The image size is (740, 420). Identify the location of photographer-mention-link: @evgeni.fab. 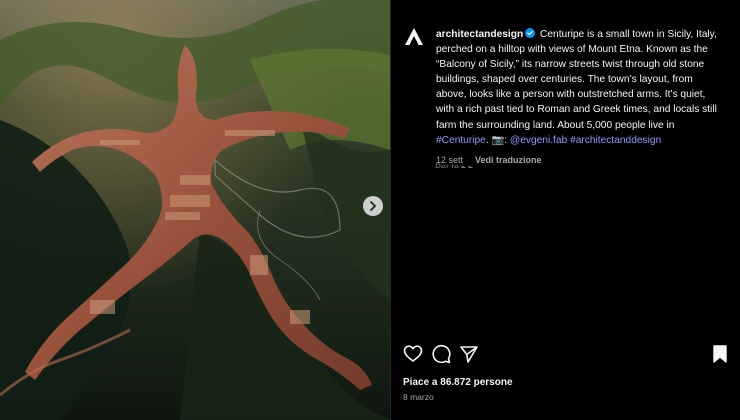
(538, 140).